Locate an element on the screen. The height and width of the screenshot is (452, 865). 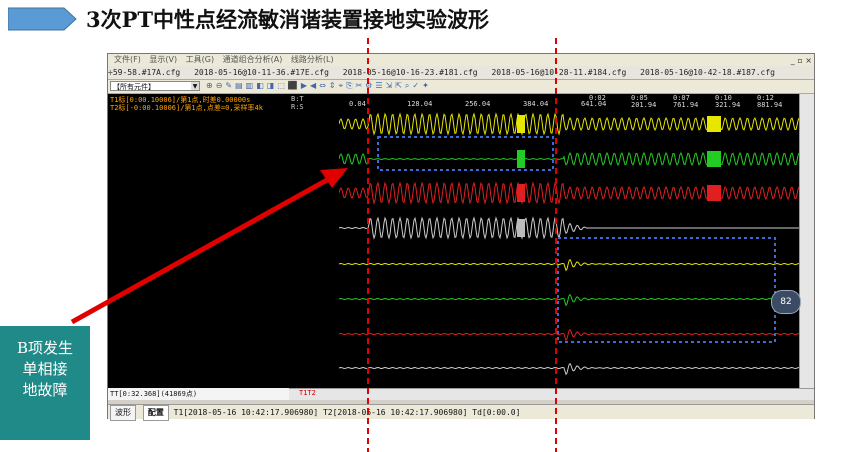
channel-label: 3:1# 交流电压180VUc [T1=-74.562V][T2= is located at coordinates (191, 195).